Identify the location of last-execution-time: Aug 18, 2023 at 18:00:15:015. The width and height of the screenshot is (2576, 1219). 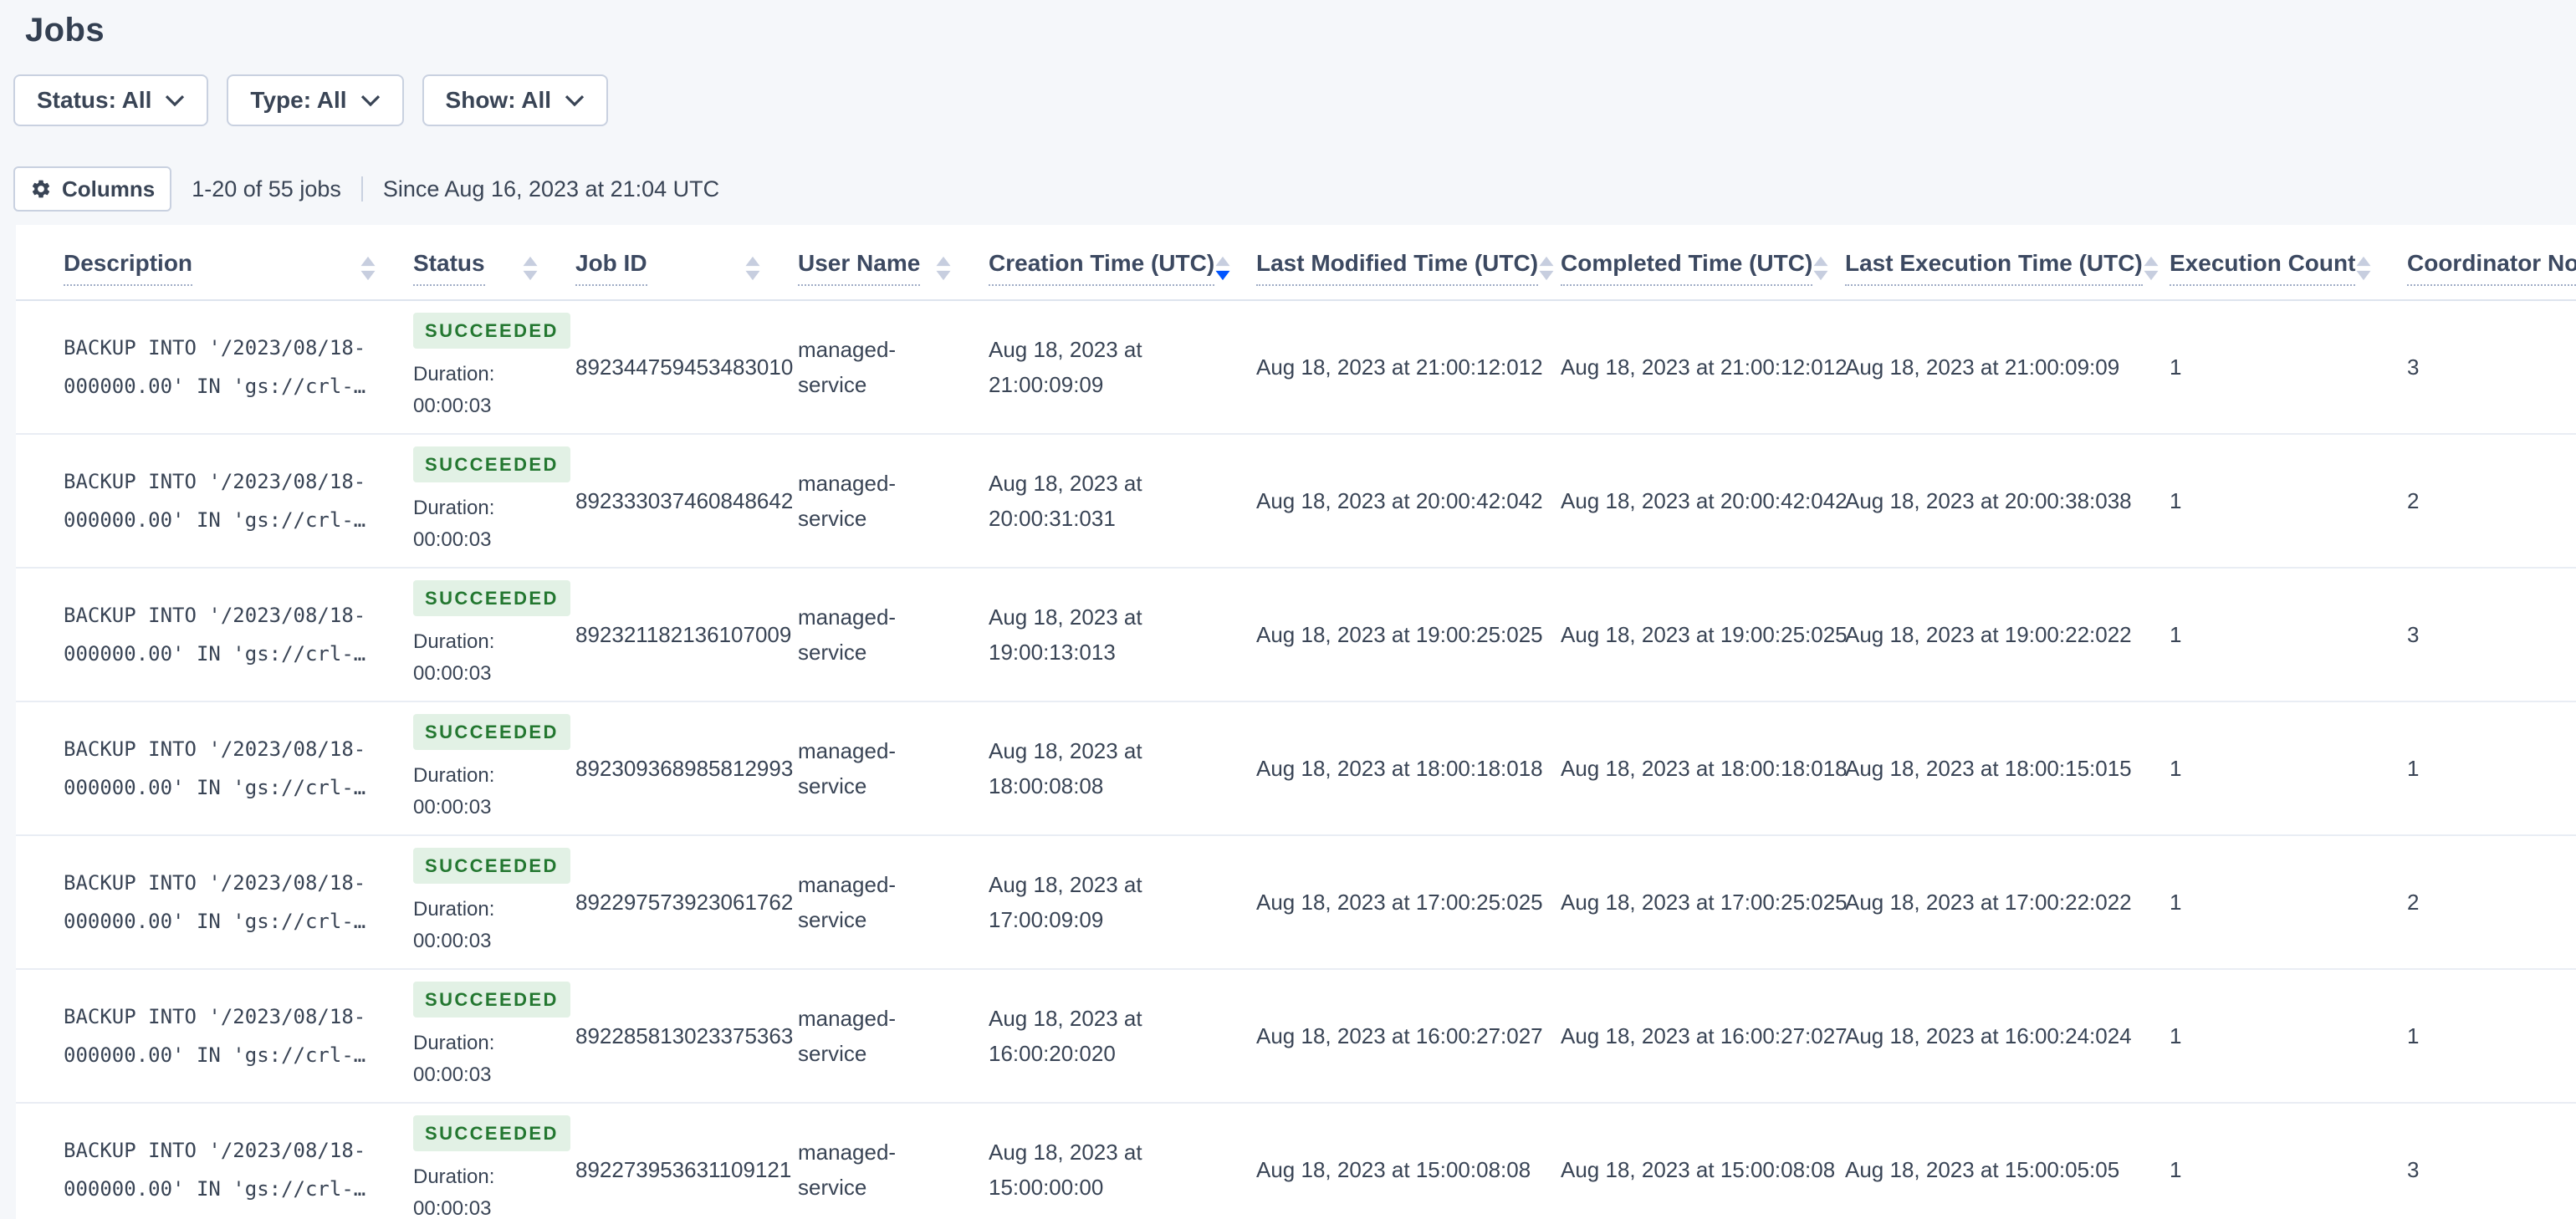
(2004, 768).